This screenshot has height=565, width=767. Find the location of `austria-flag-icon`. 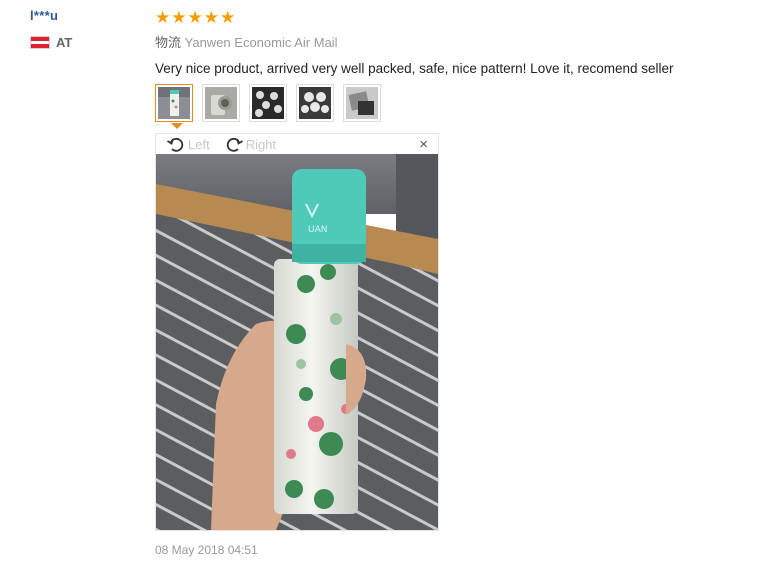

austria-flag-icon is located at coordinates (40, 42).